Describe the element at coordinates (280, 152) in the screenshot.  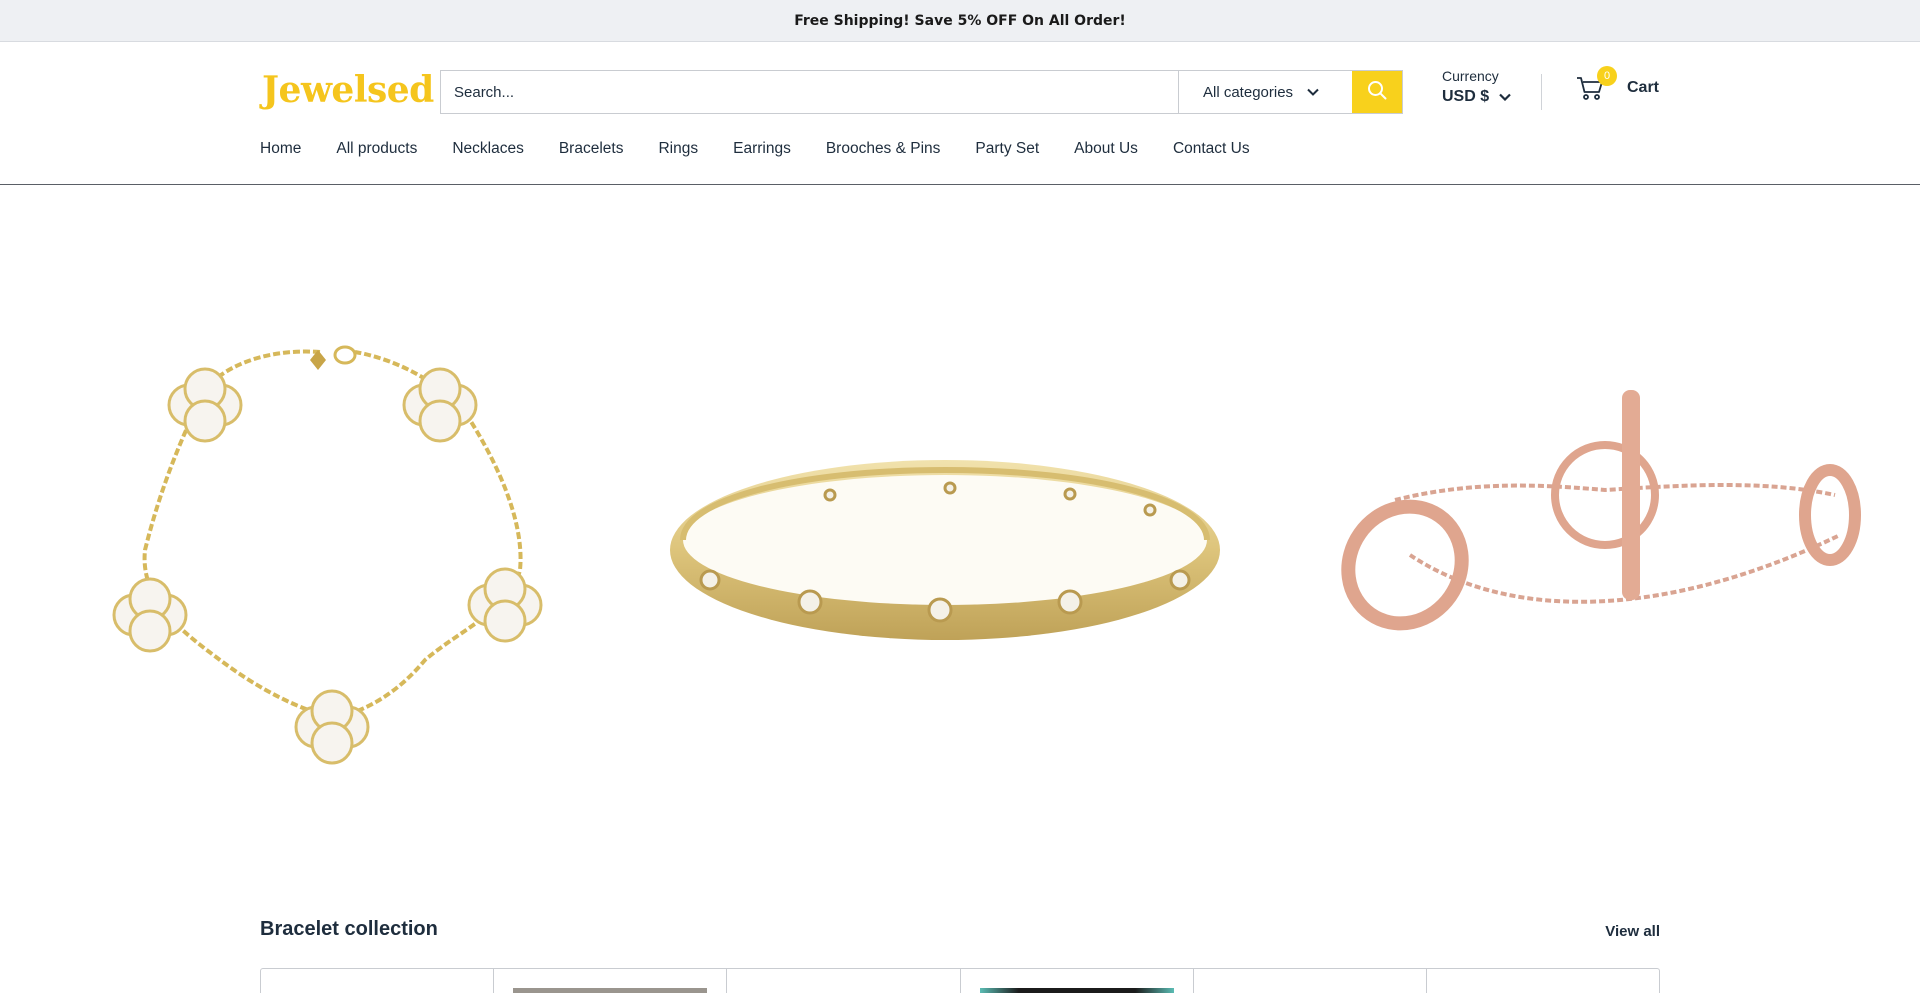
I see `nav-item-home: Home` at that location.